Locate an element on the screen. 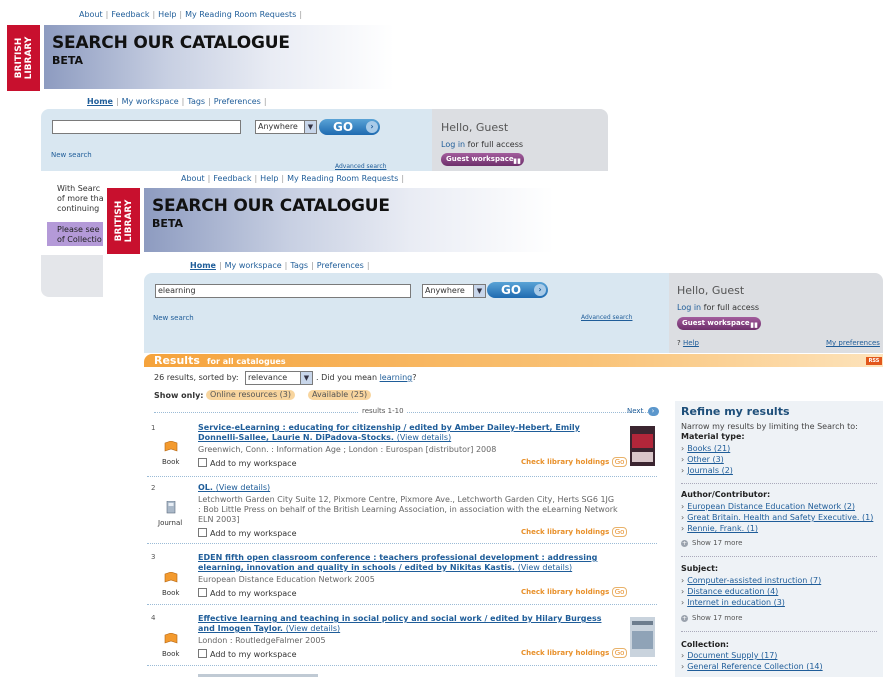 The width and height of the screenshot is (883, 677). help-link: ? Help is located at coordinates (688, 343).